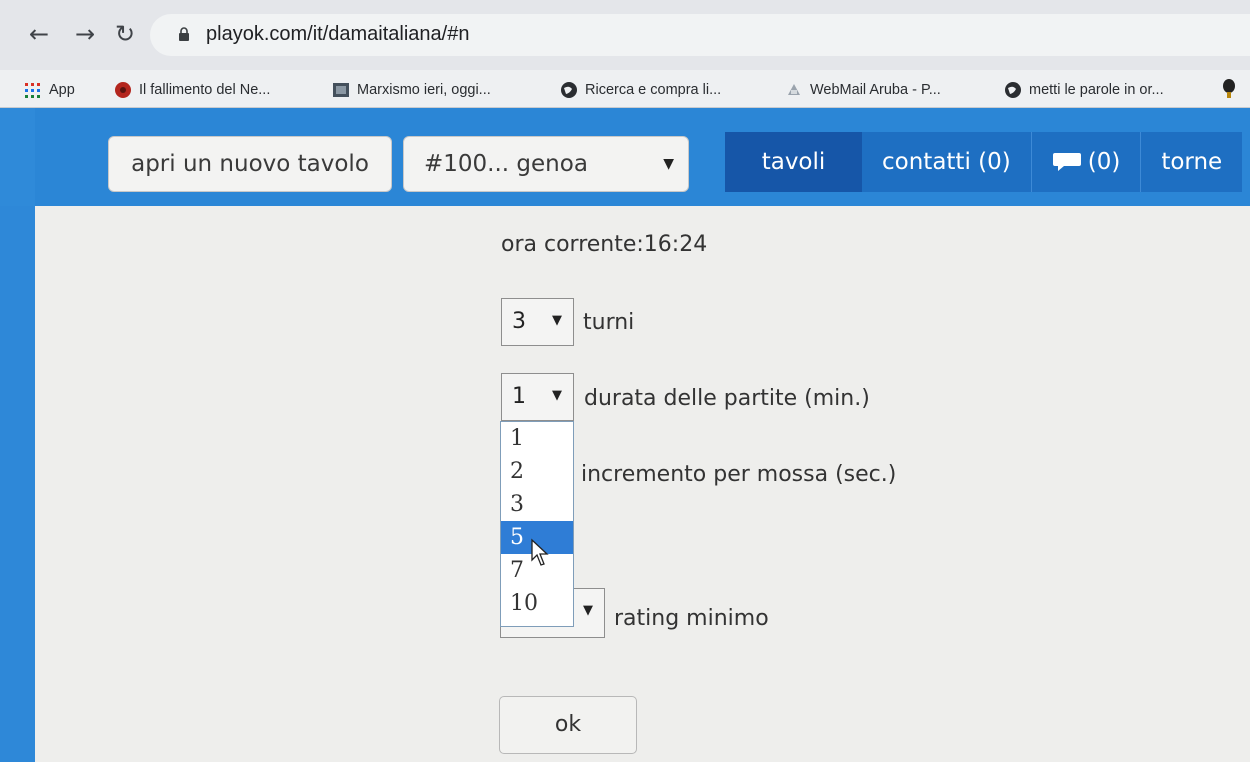  What do you see at coordinates (691, 618) in the screenshot?
I see `min-rating-label: rating minimo` at bounding box center [691, 618].